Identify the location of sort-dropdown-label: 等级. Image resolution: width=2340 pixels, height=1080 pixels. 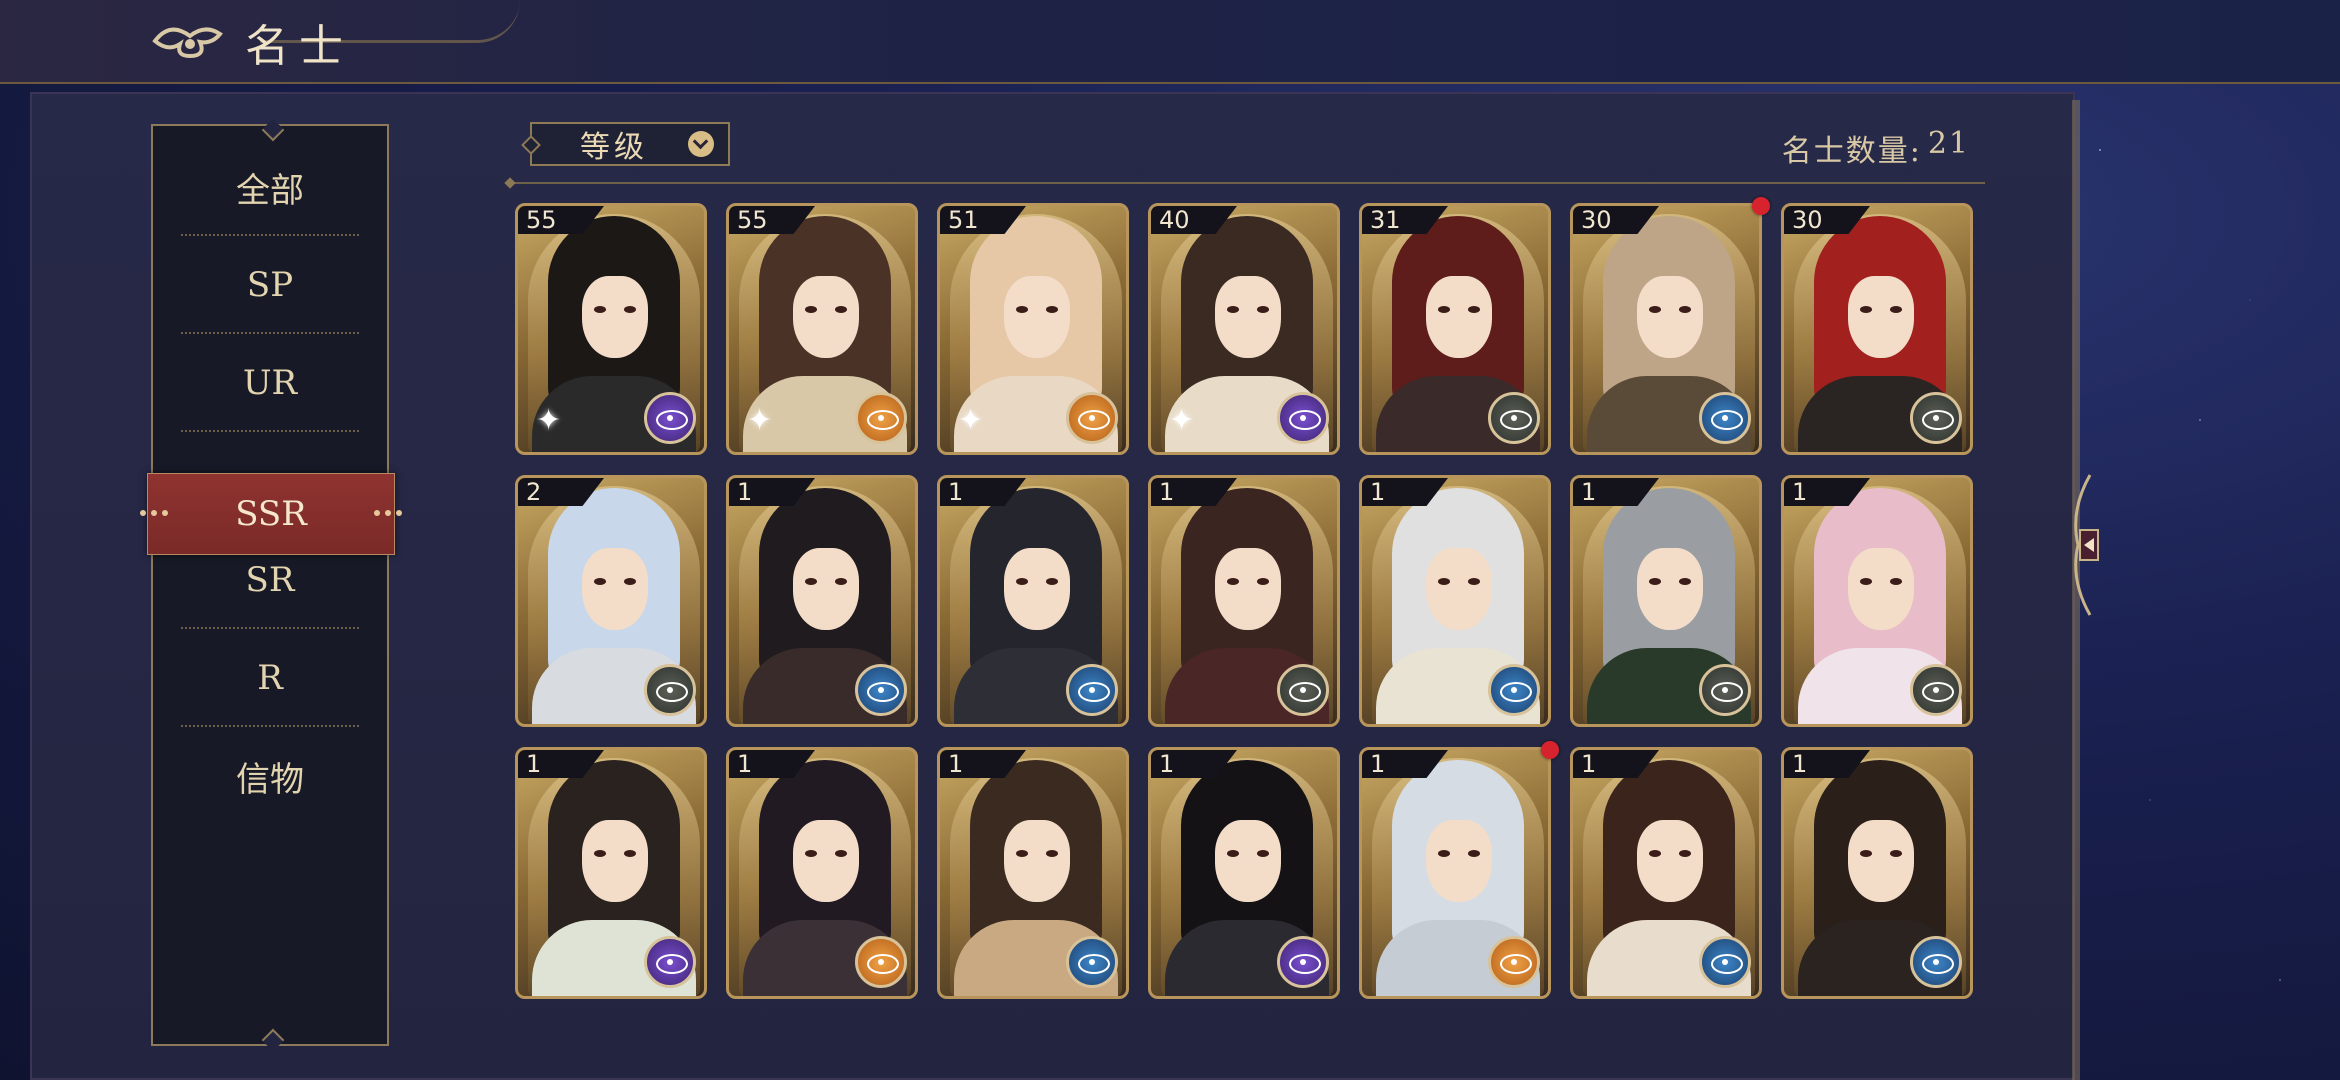
(614, 147).